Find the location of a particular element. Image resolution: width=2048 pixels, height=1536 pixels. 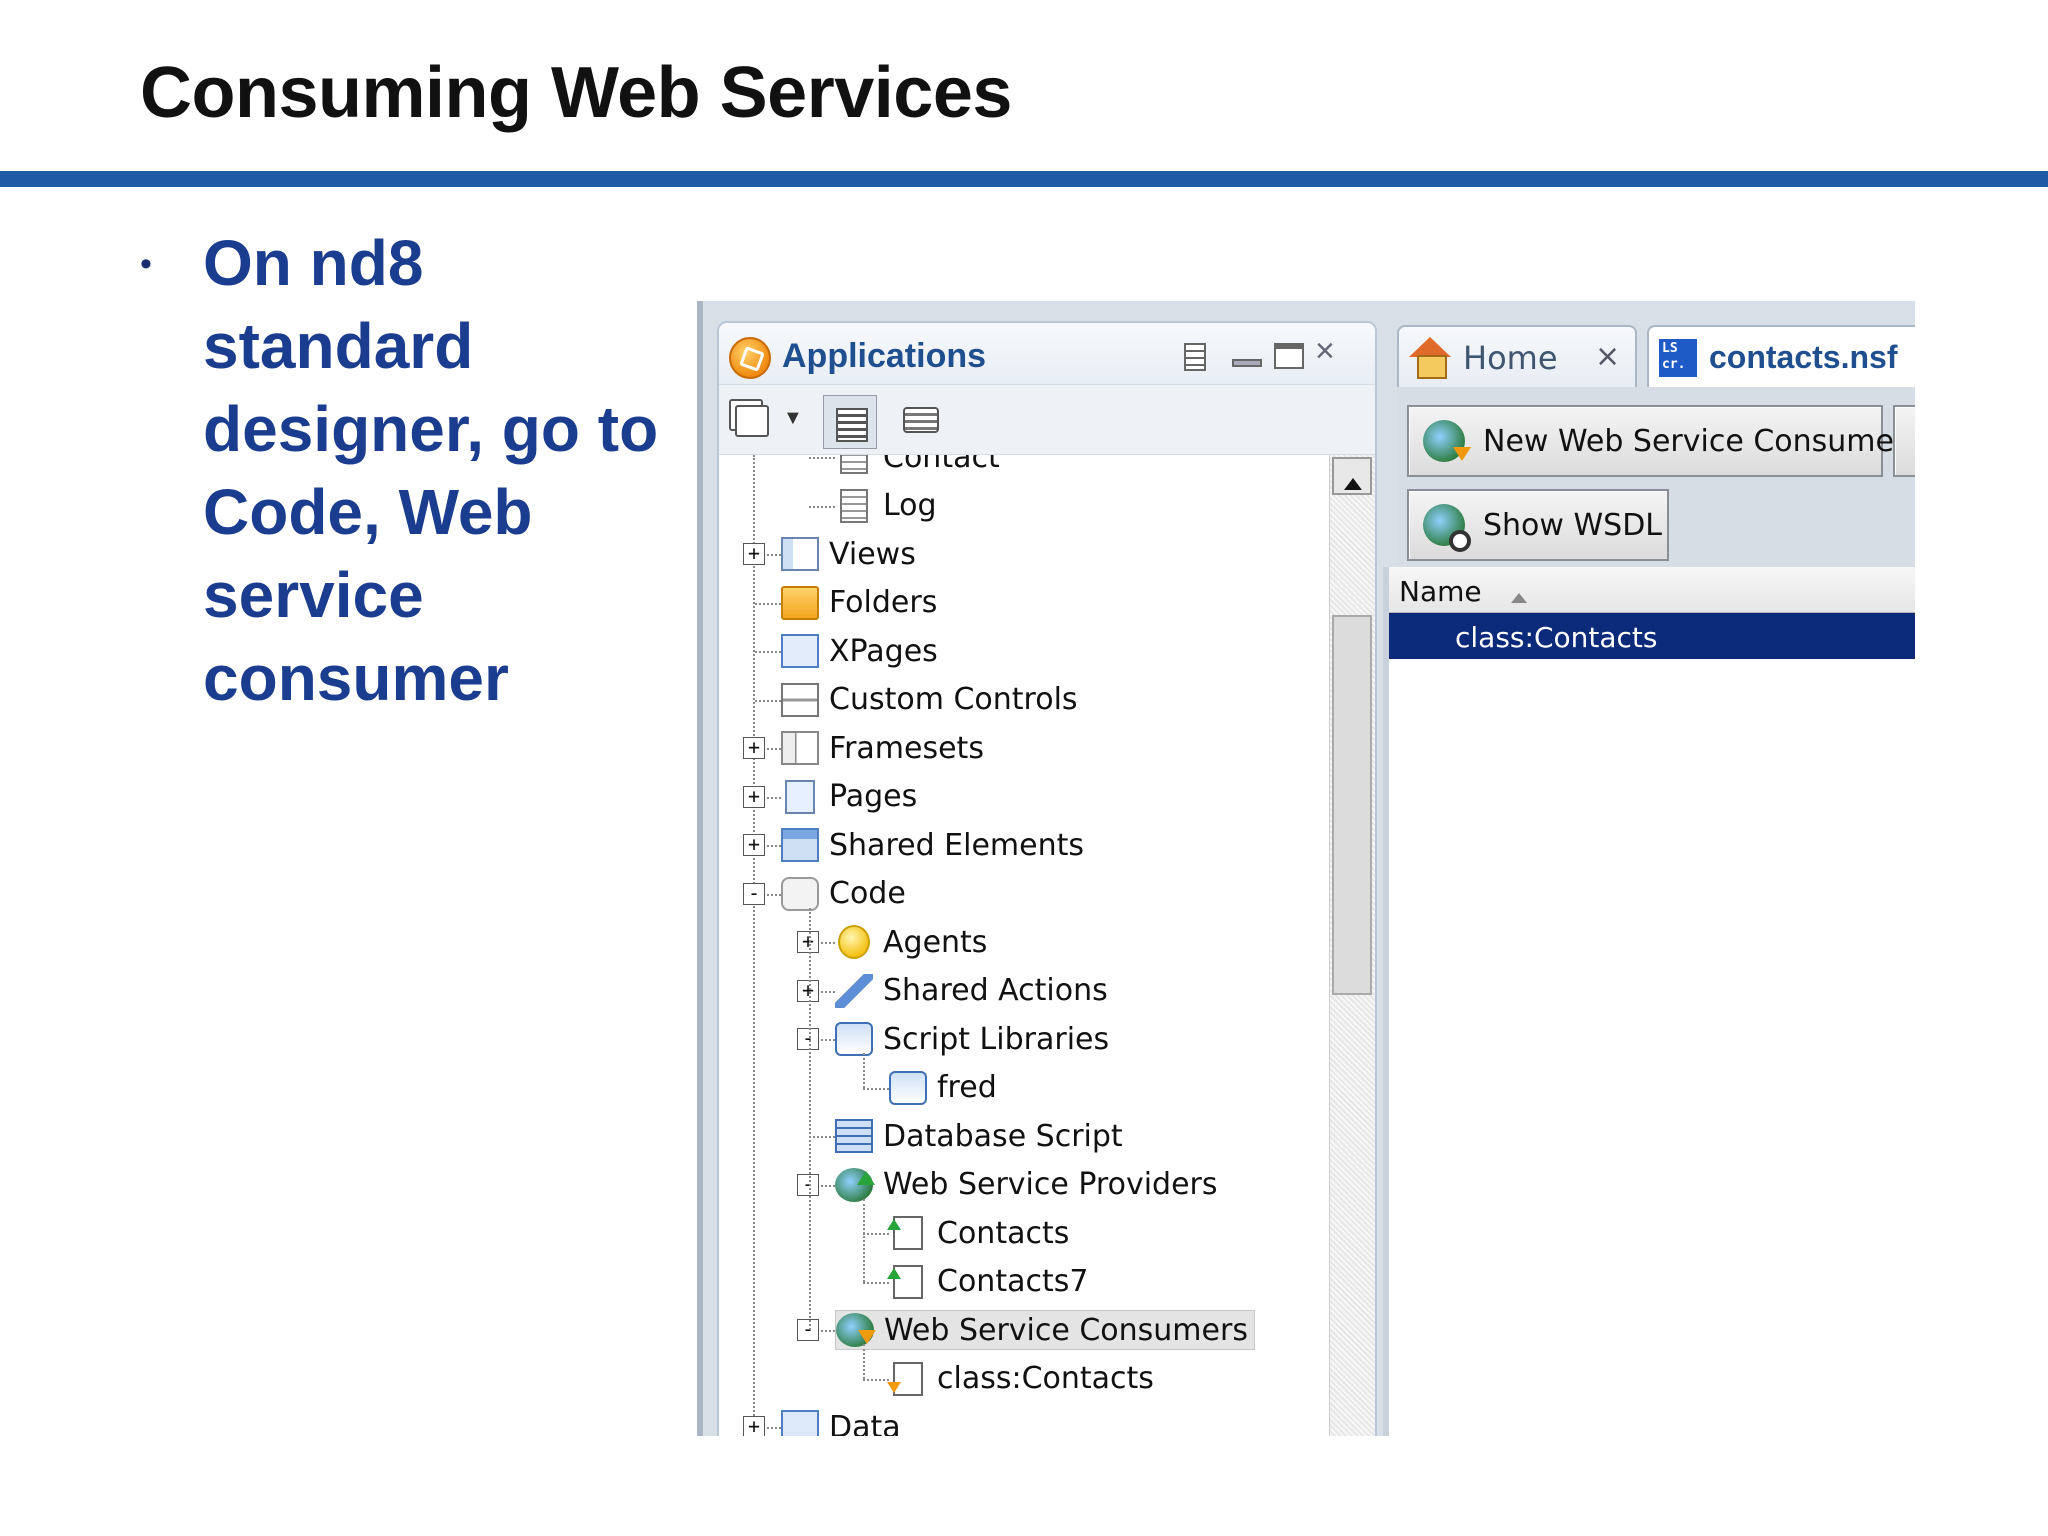

view-icon is located at coordinates (800, 554).